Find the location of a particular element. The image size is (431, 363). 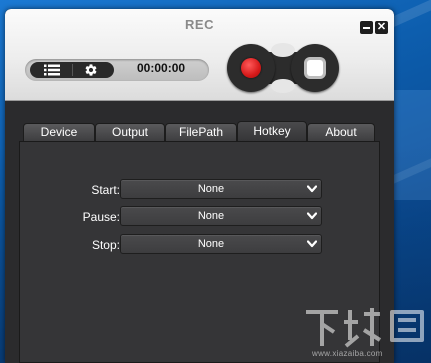

record-button is located at coordinates (251, 68).